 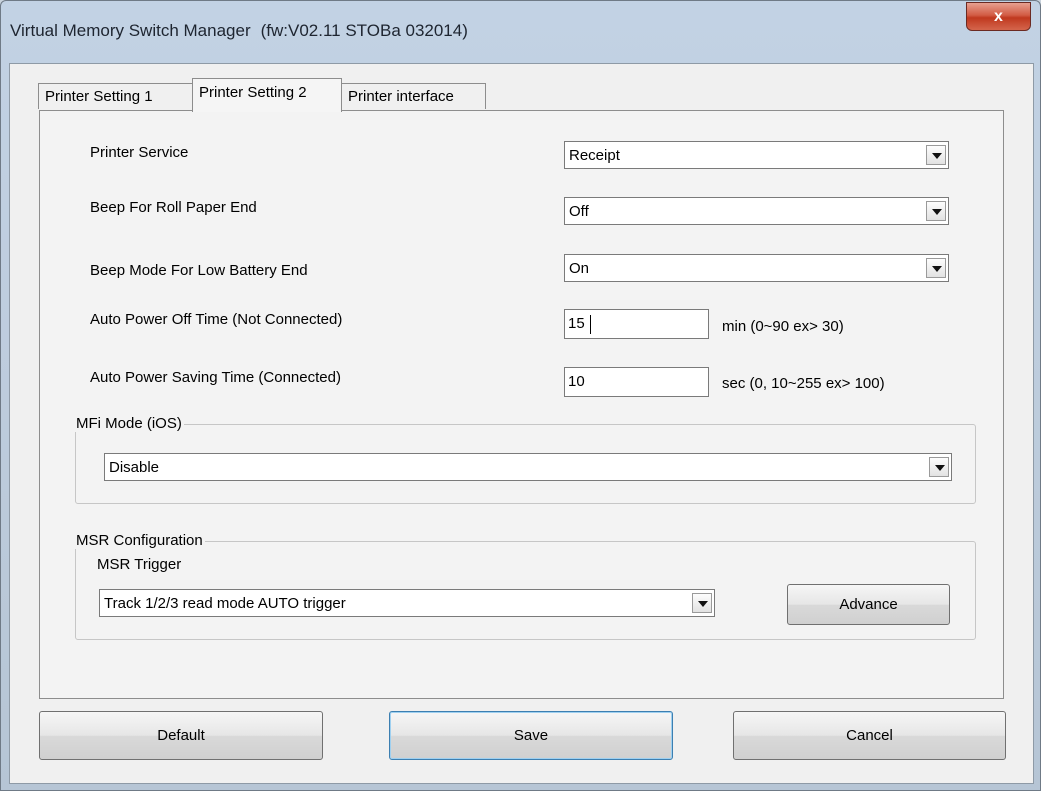 I want to click on auto-power-off-hint: min (0~90 ex> 30), so click(x=783, y=326).